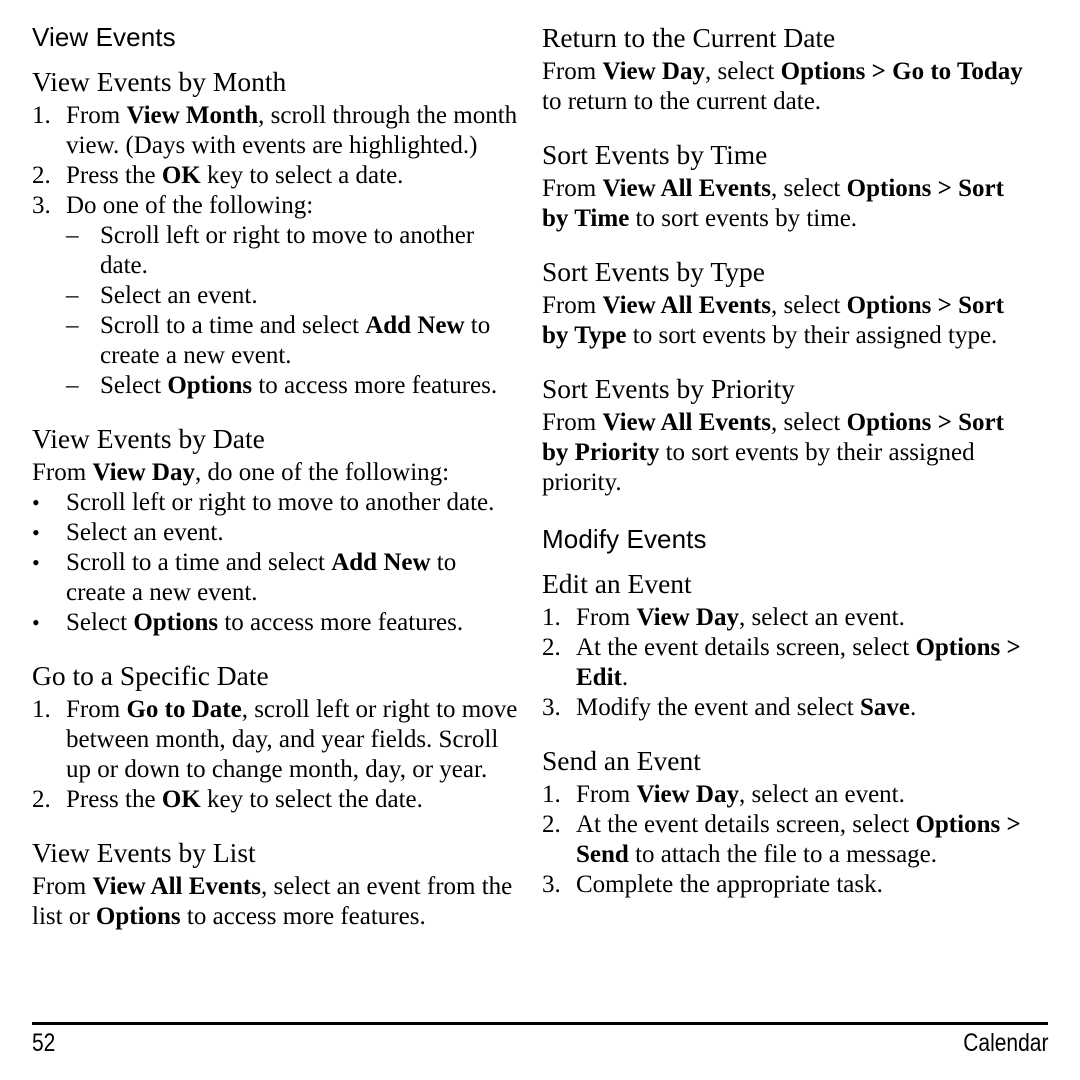  I want to click on list-item-text: Complete the appropriate task., so click(729, 884).